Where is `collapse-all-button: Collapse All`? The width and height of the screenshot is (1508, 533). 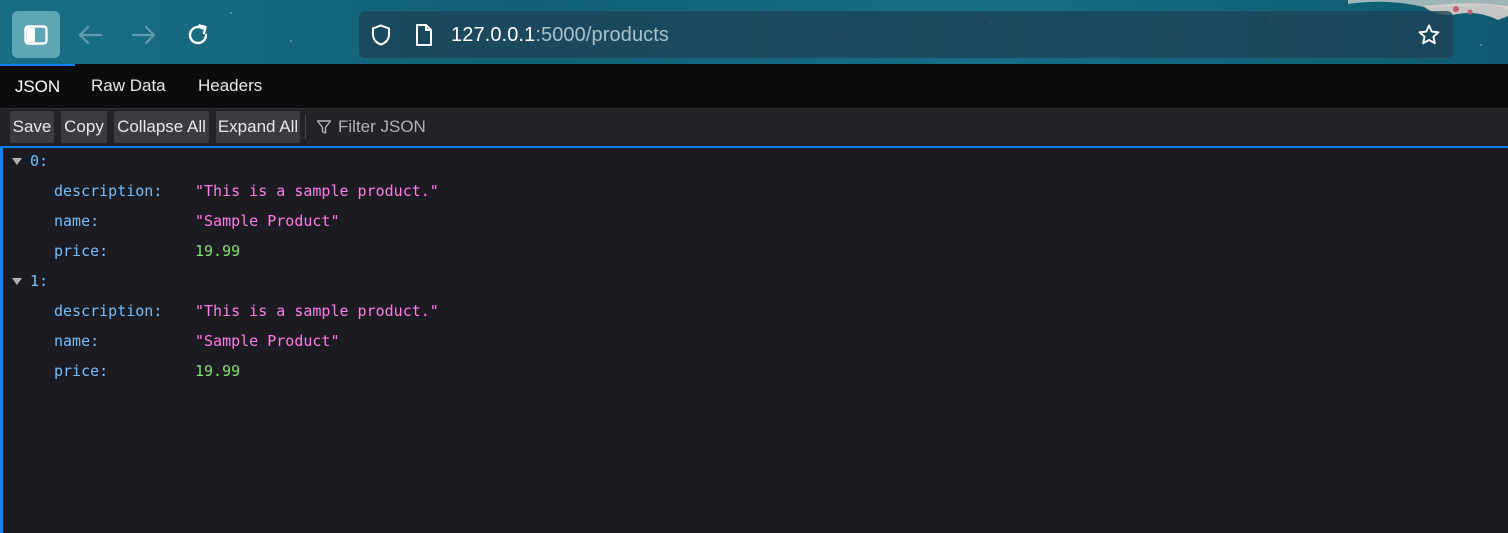 collapse-all-button: Collapse All is located at coordinates (161, 127).